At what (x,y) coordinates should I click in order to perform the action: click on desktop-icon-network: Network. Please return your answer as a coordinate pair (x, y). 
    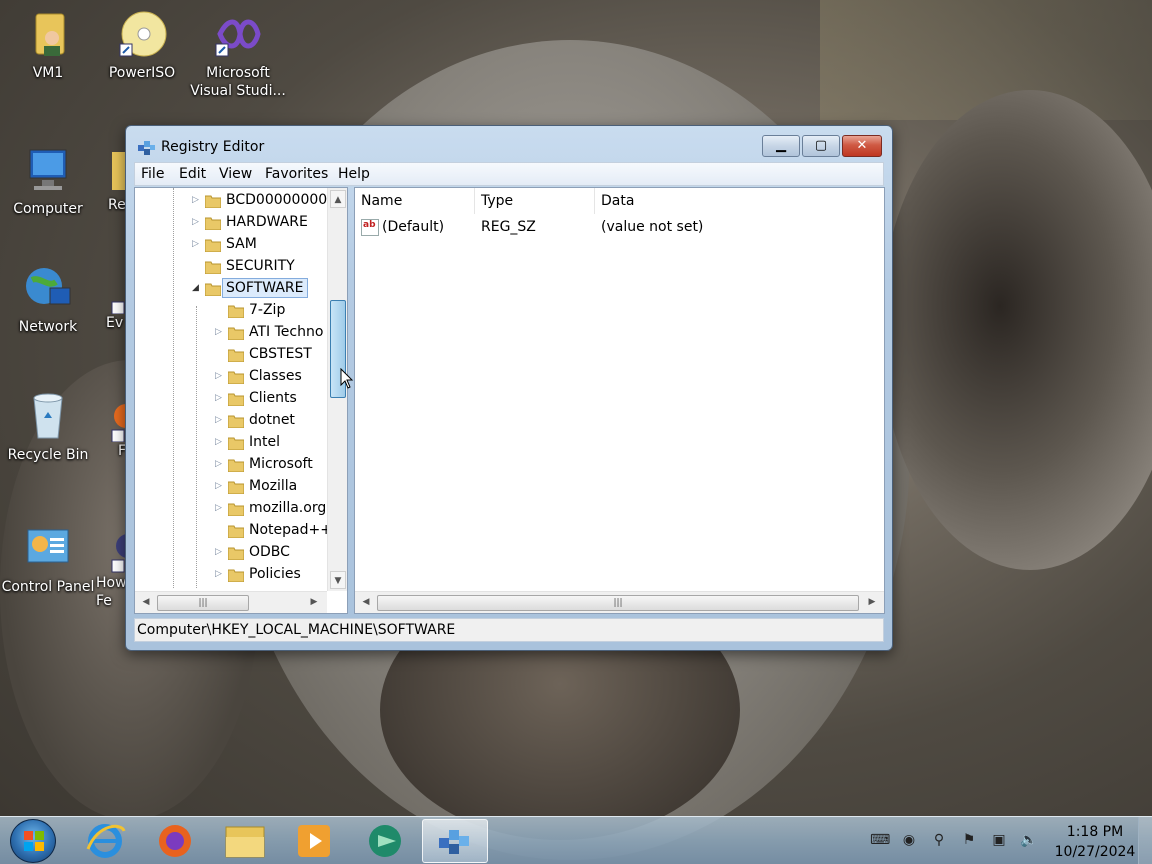
    Looking at the image, I should click on (48, 299).